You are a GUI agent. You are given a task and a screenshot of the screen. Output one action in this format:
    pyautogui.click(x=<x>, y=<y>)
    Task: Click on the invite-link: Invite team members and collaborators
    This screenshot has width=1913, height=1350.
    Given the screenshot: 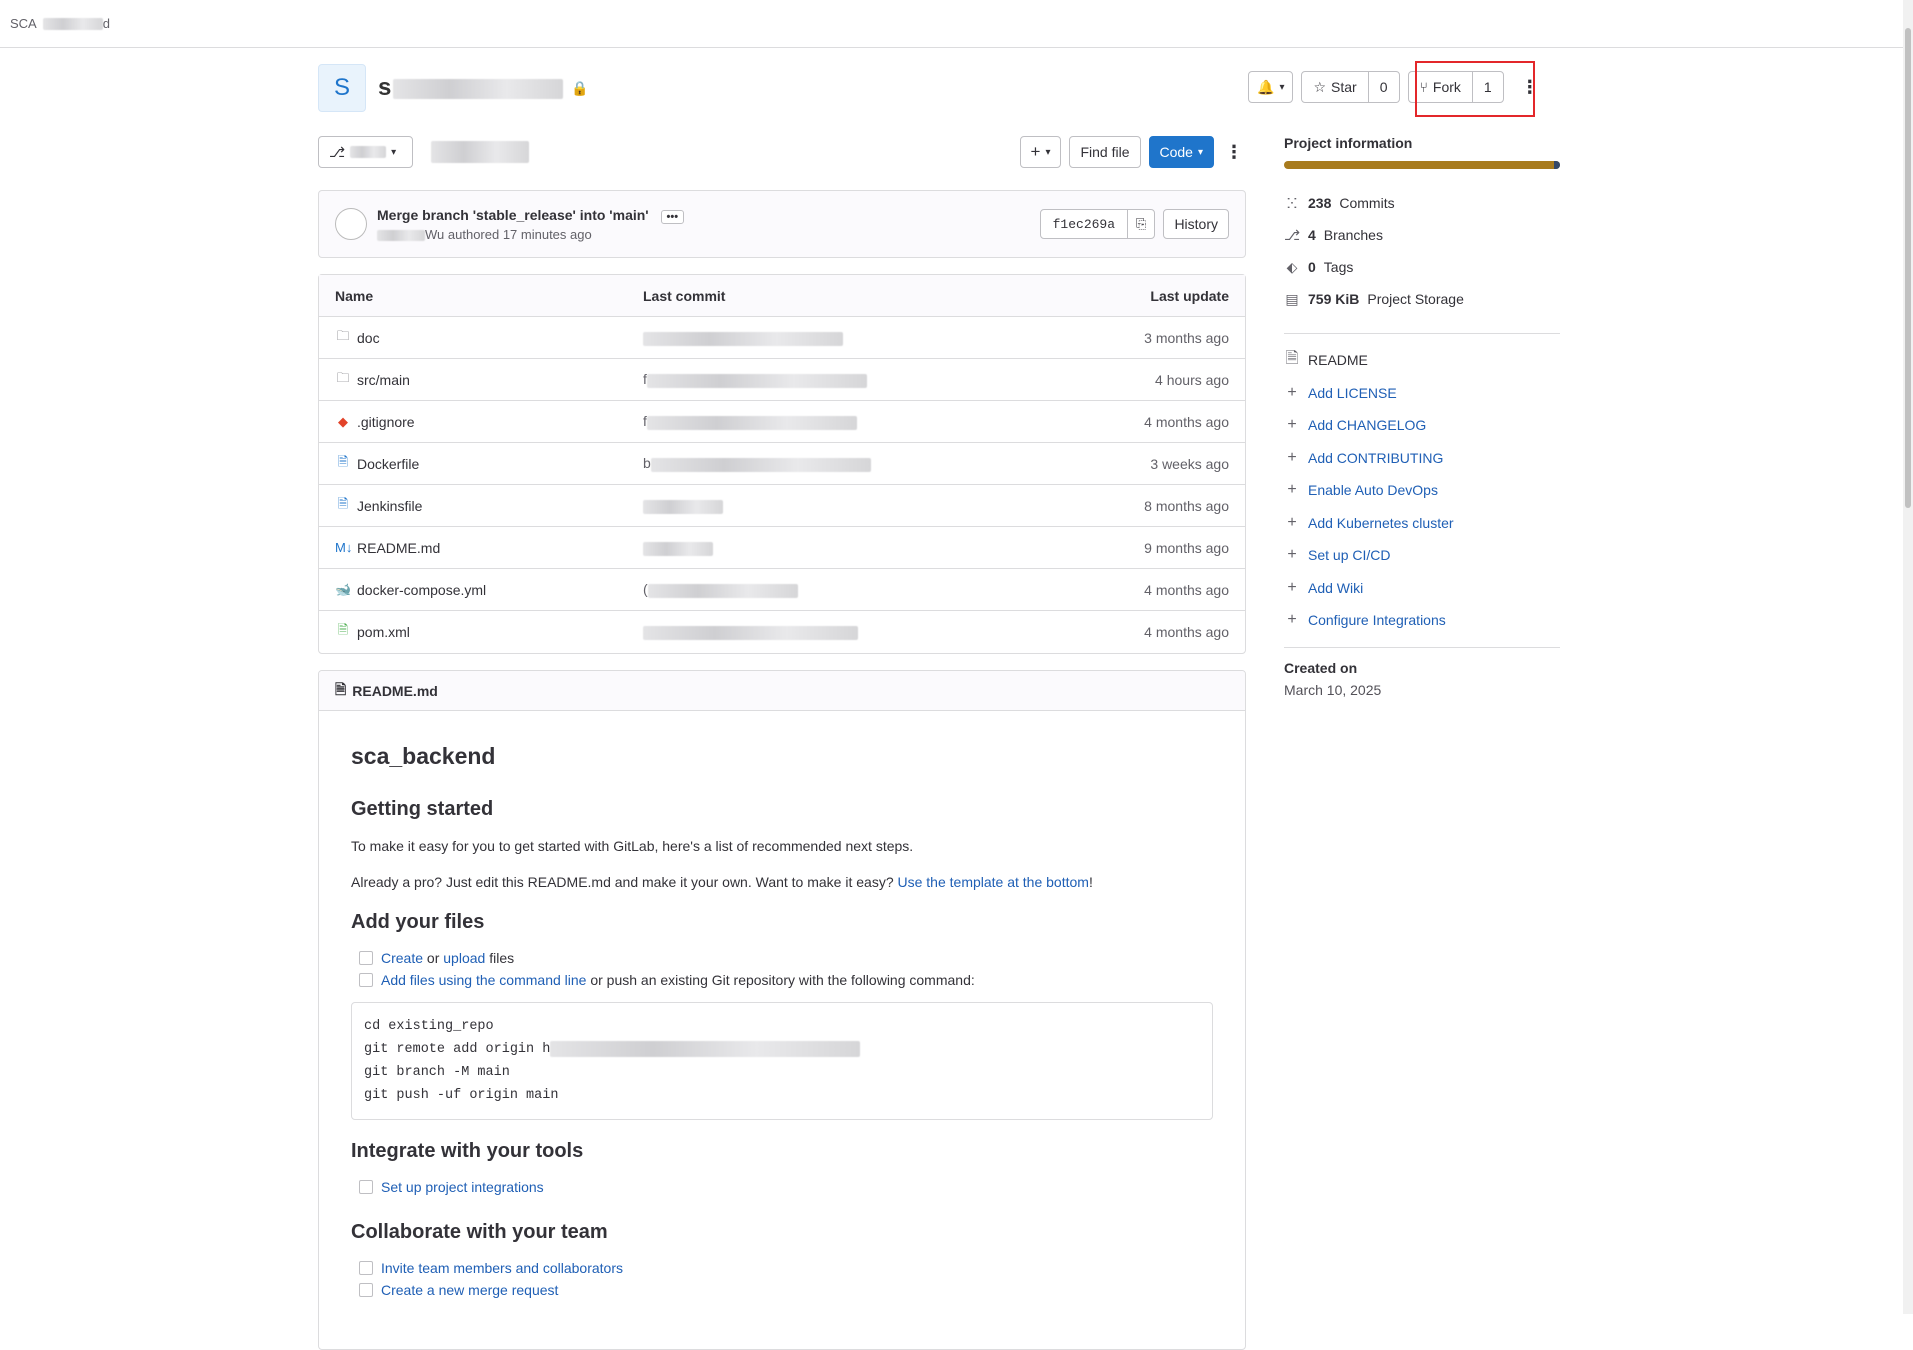 What is the action you would take?
    pyautogui.click(x=502, y=1268)
    